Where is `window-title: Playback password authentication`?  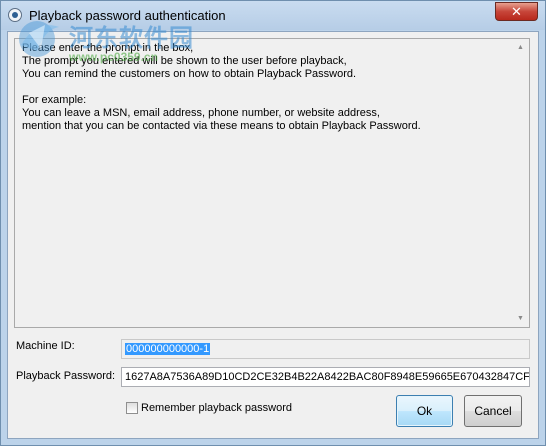
window-title: Playback password authentication is located at coordinates (127, 15).